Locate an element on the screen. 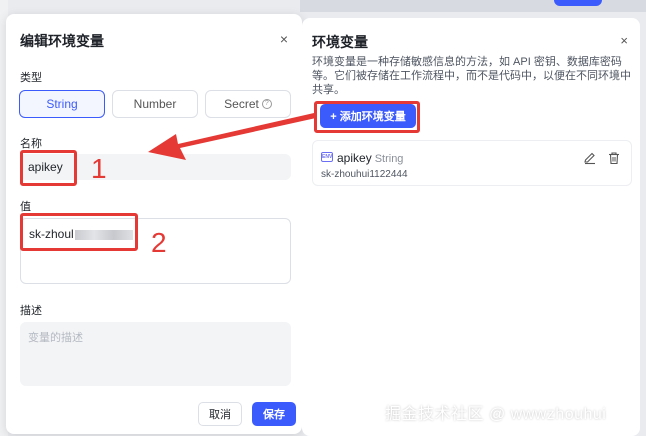  annotation-arrow is located at coordinates (232, 136).